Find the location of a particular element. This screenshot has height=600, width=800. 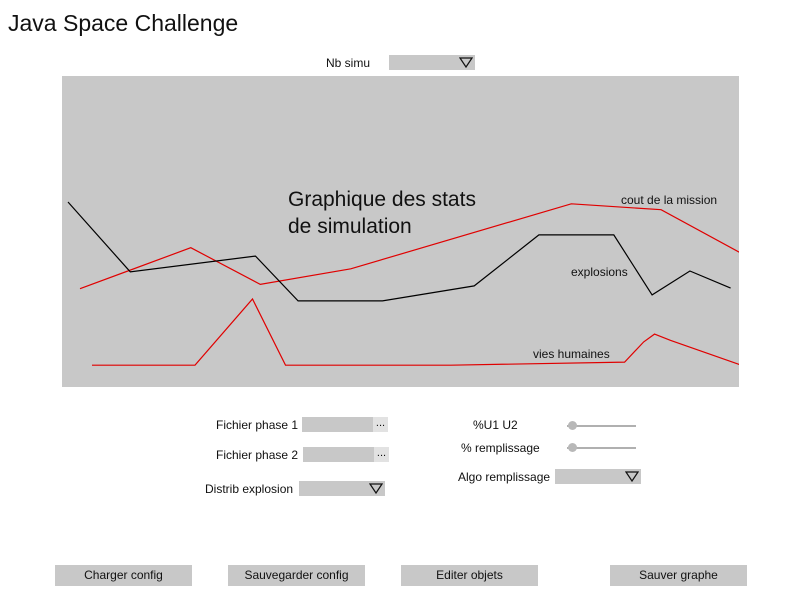

charger-config-button: Charger config is located at coordinates (123, 575).